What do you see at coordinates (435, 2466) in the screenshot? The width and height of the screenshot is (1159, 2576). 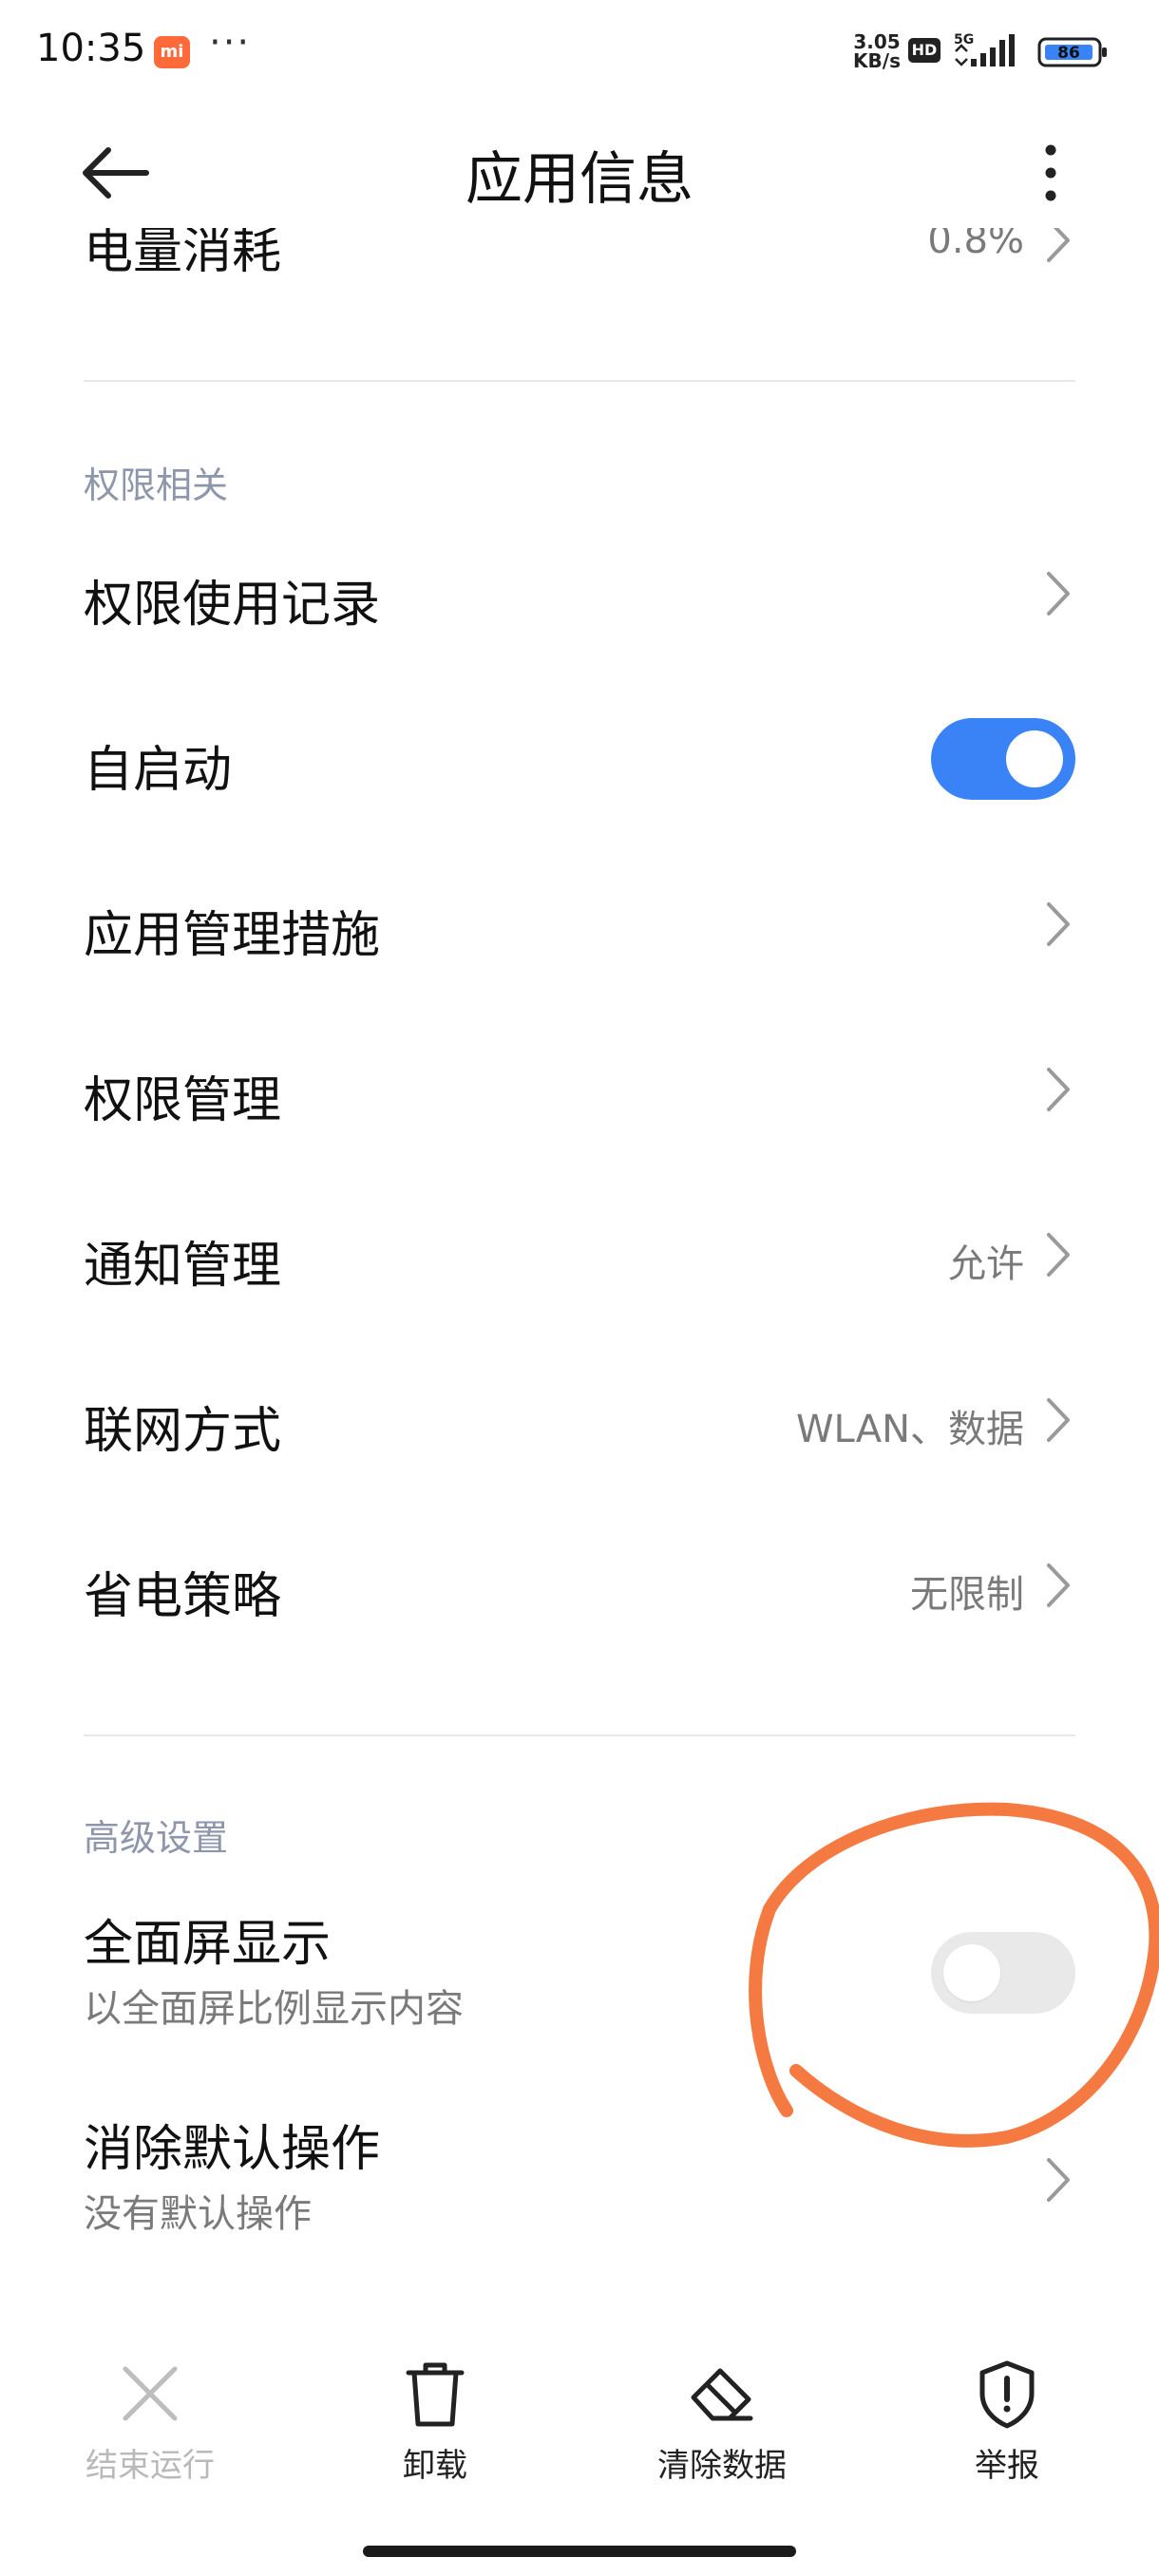 I see `action-label: 卸载` at bounding box center [435, 2466].